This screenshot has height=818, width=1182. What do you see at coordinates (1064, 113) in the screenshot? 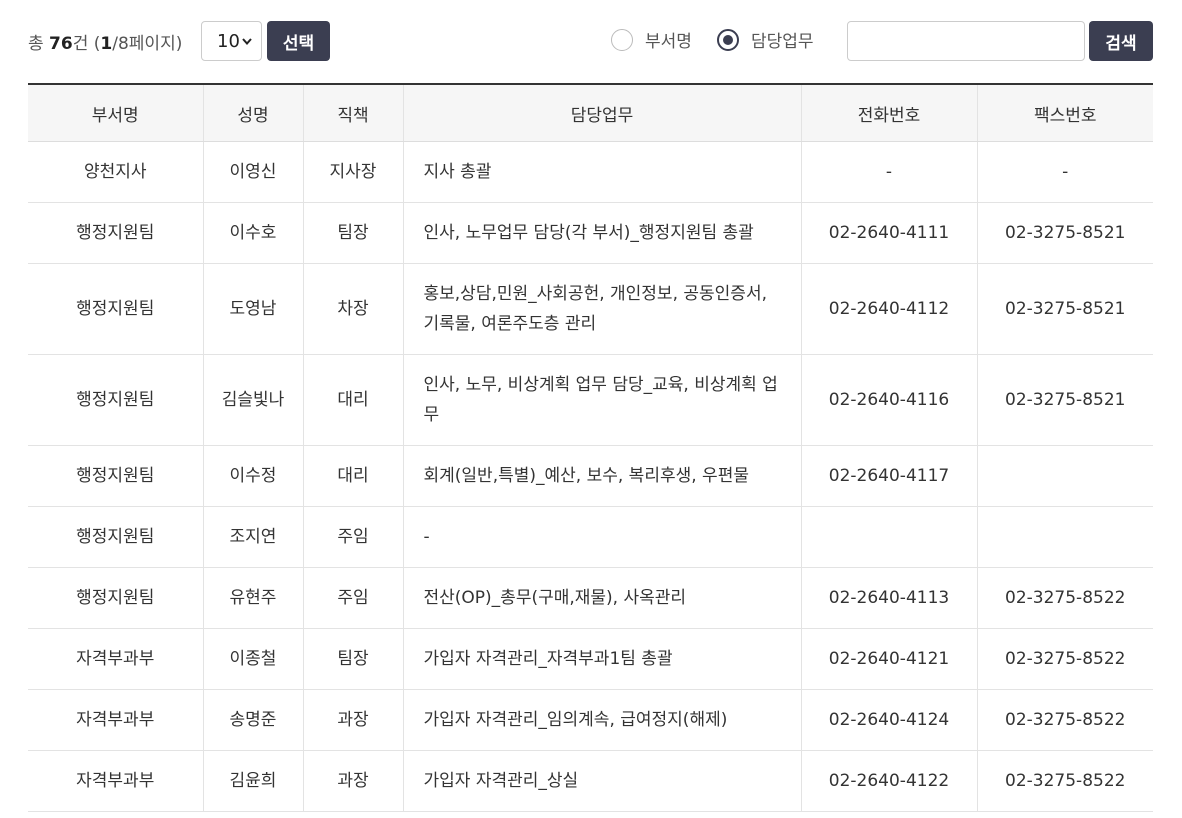
I see `header-fax: 팩스번호` at bounding box center [1064, 113].